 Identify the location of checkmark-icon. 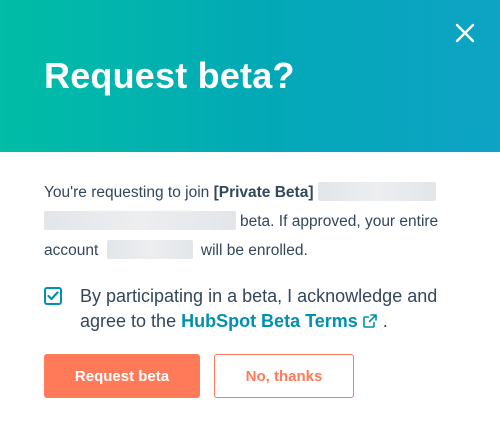
(53, 296).